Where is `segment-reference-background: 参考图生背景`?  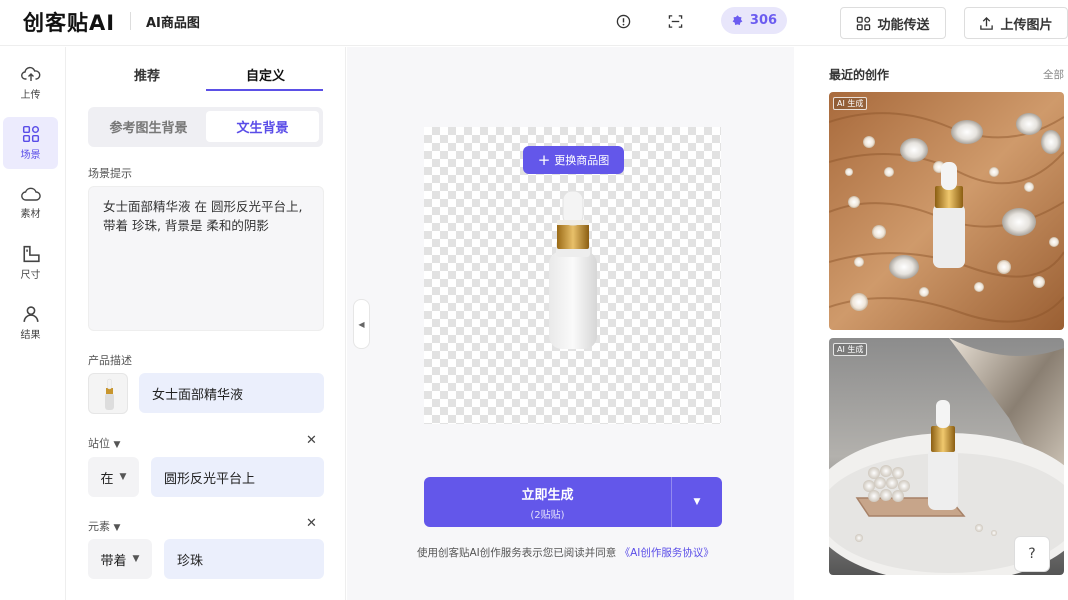
segment-reference-background: 参考图生背景 is located at coordinates (148, 126).